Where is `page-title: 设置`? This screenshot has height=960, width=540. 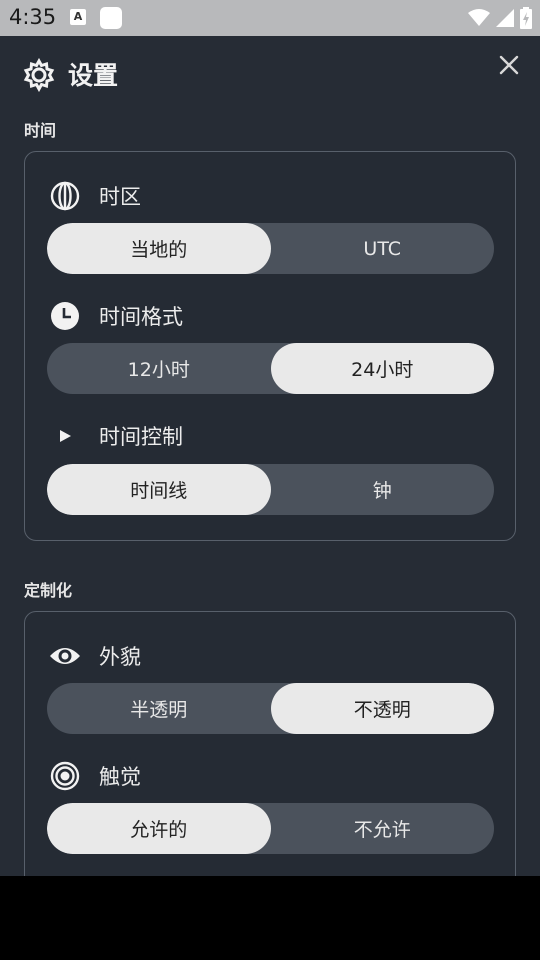 page-title: 设置 is located at coordinates (93, 75).